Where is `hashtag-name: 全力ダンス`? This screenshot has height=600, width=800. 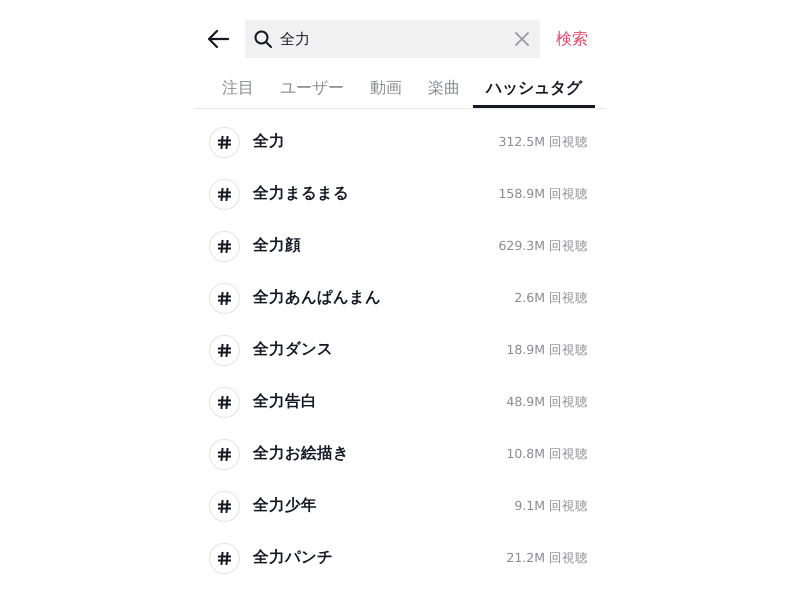
hashtag-name: 全力ダンス is located at coordinates (293, 350).